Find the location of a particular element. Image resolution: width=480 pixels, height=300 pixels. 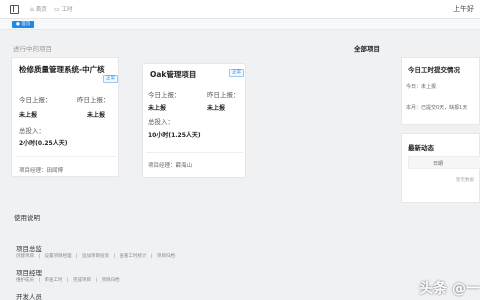

in-progress-label: 进行中的项目 is located at coordinates (32, 49).